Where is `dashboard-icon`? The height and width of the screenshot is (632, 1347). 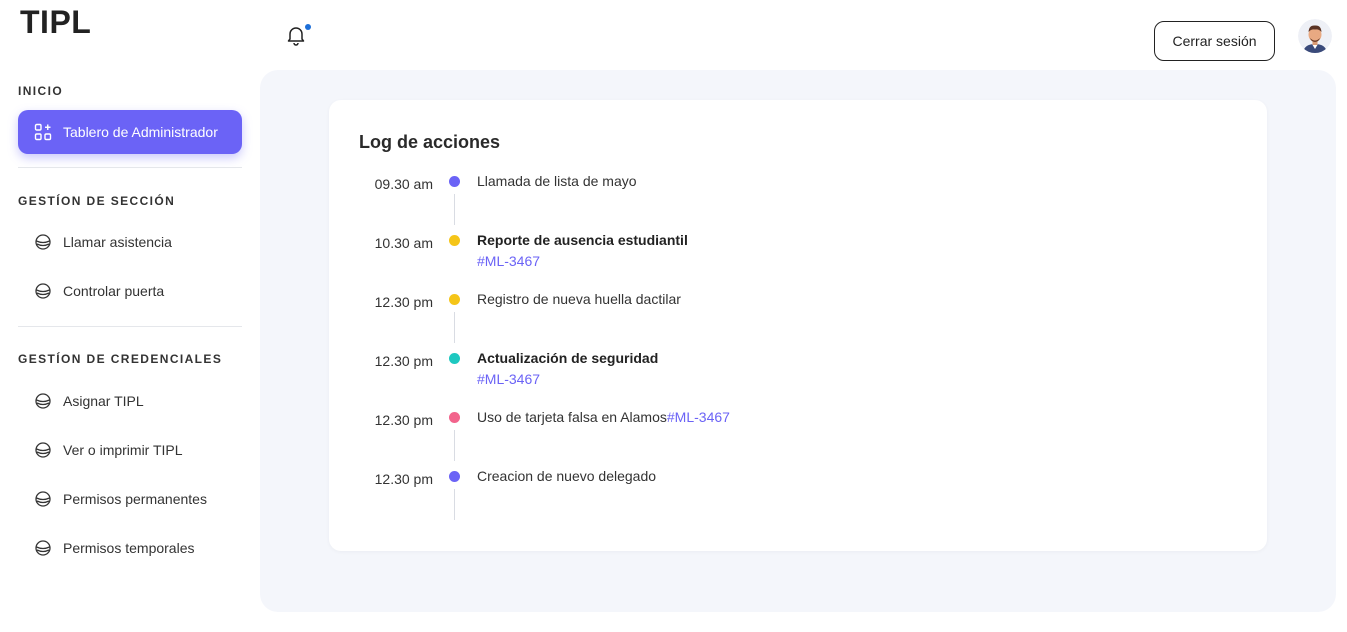 dashboard-icon is located at coordinates (43, 132).